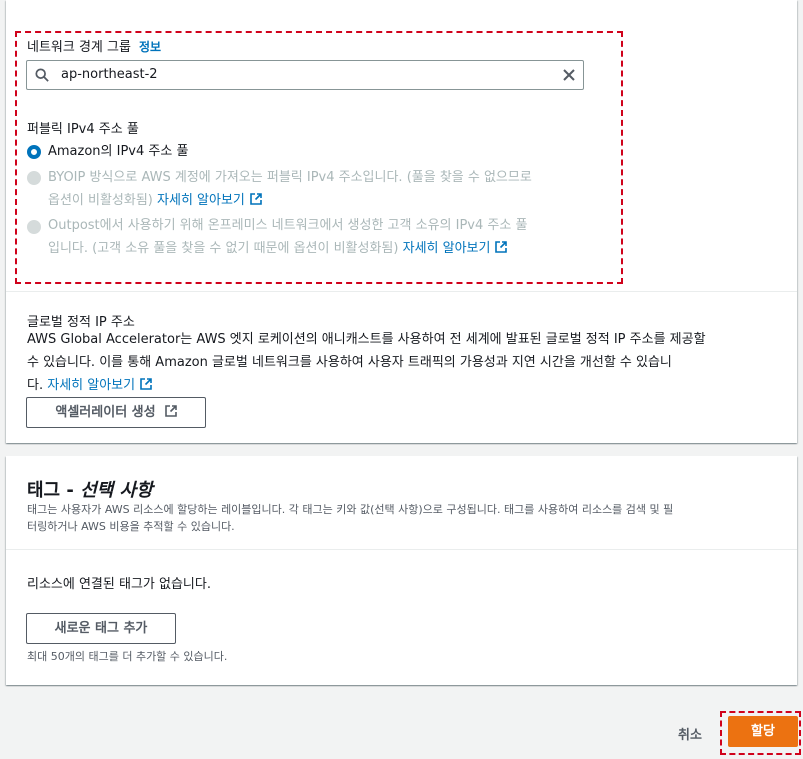 The width and height of the screenshot is (803, 759). Describe the element at coordinates (42, 75) in the screenshot. I see `search-icon` at that location.